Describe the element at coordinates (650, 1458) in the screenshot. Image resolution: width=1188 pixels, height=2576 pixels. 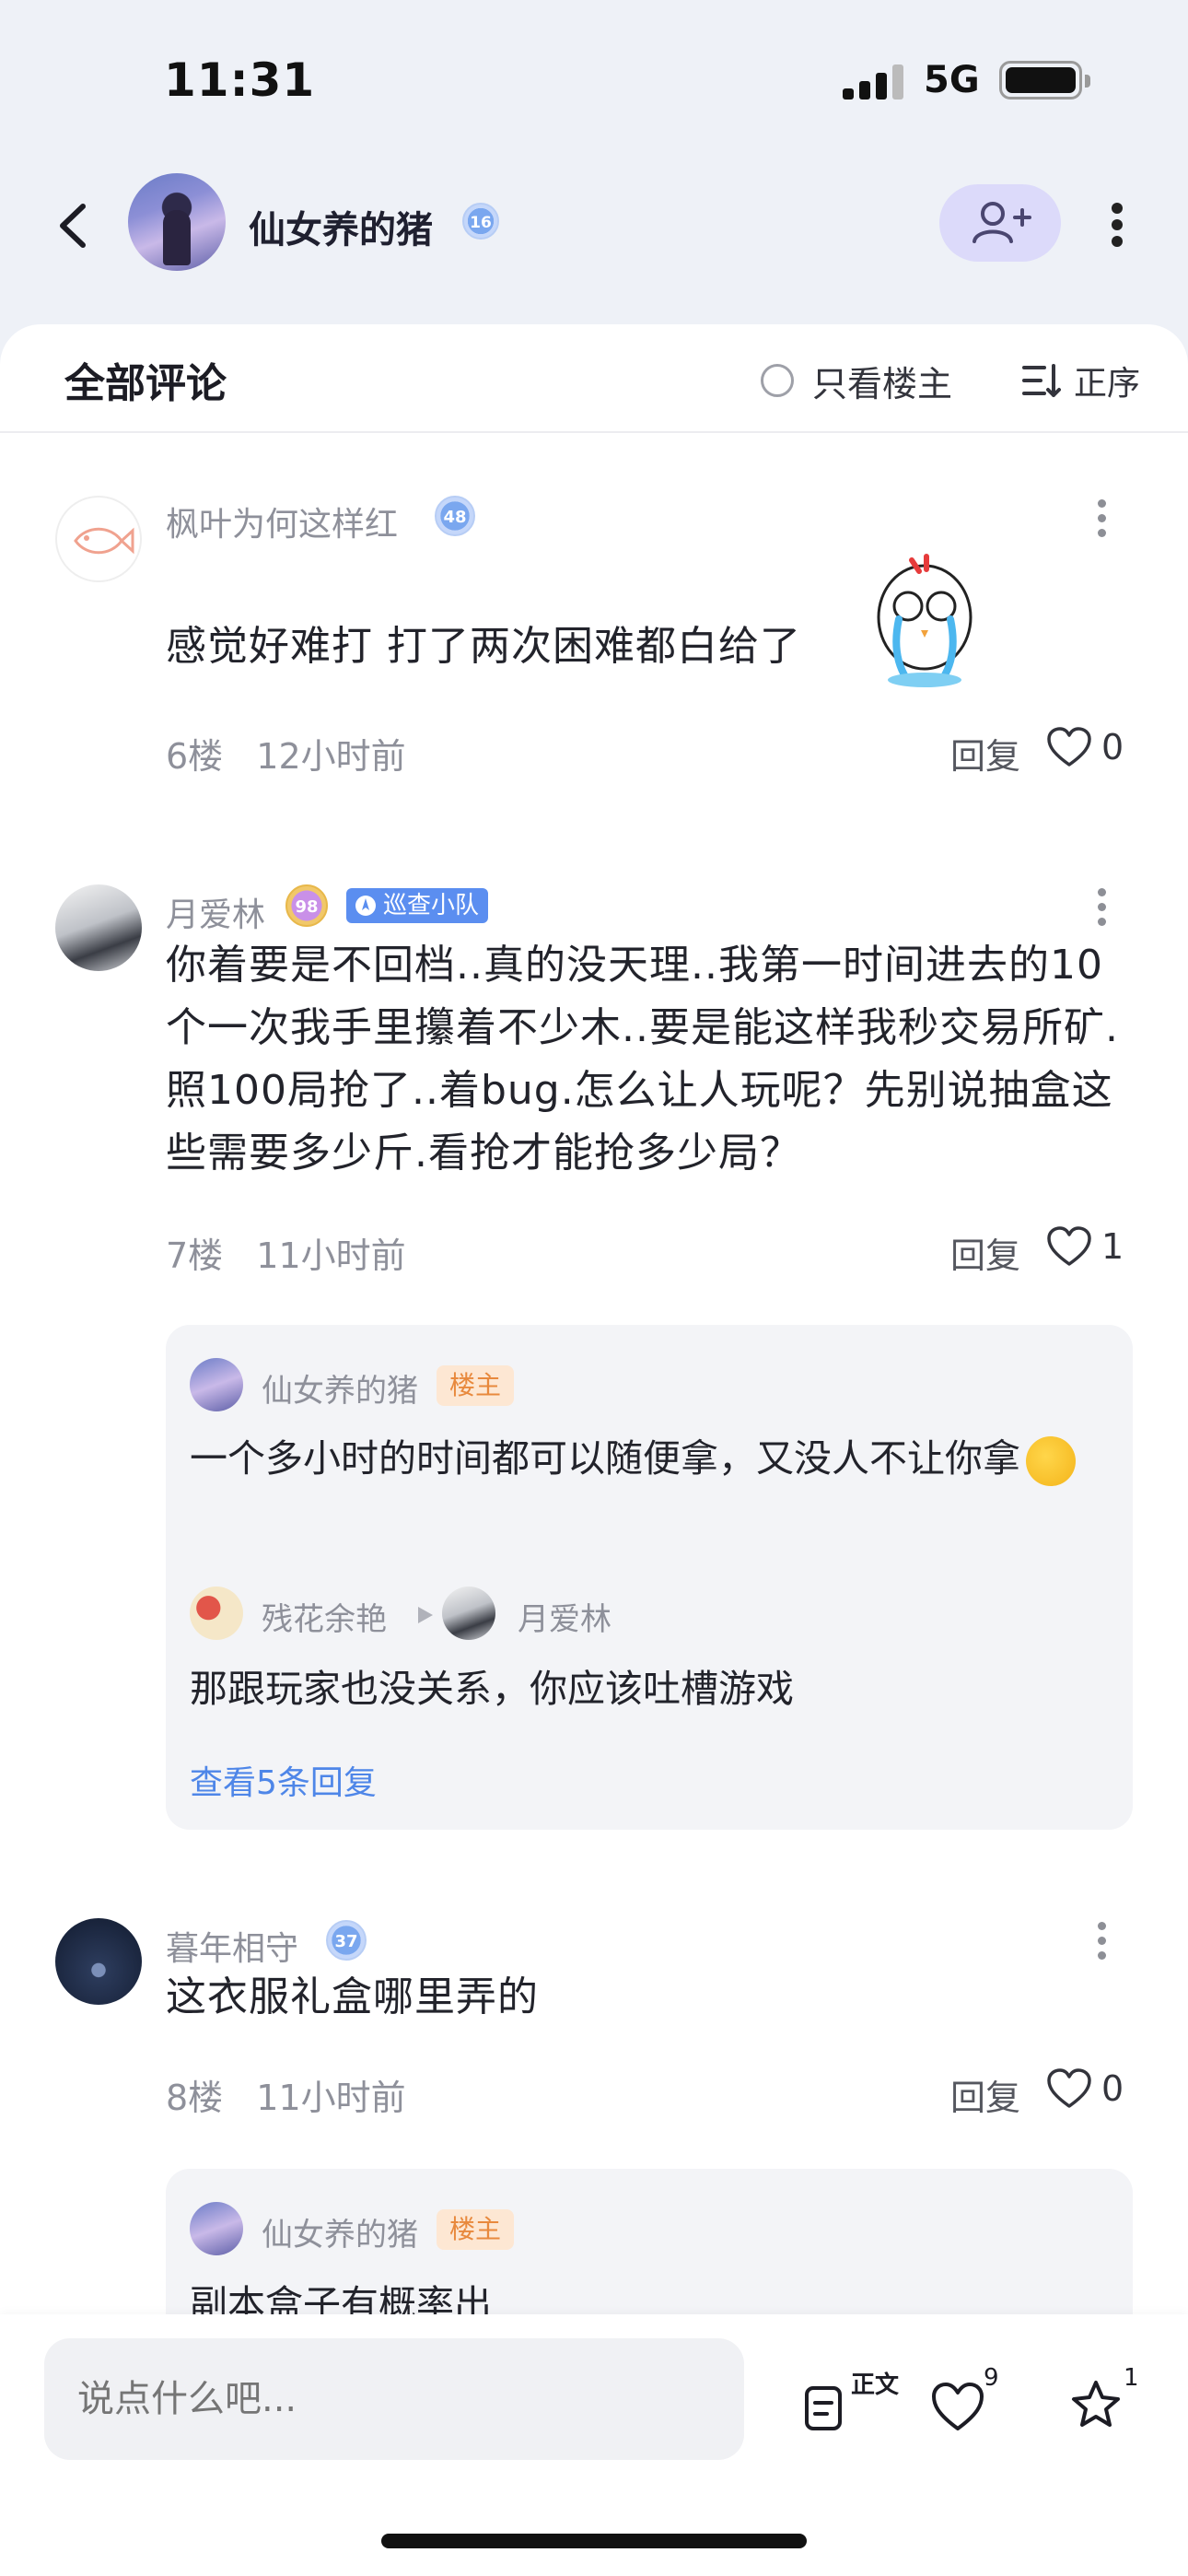
I see `reply-text: 一个多小时的时间都可以随便拿，又没人不让你拿` at that location.